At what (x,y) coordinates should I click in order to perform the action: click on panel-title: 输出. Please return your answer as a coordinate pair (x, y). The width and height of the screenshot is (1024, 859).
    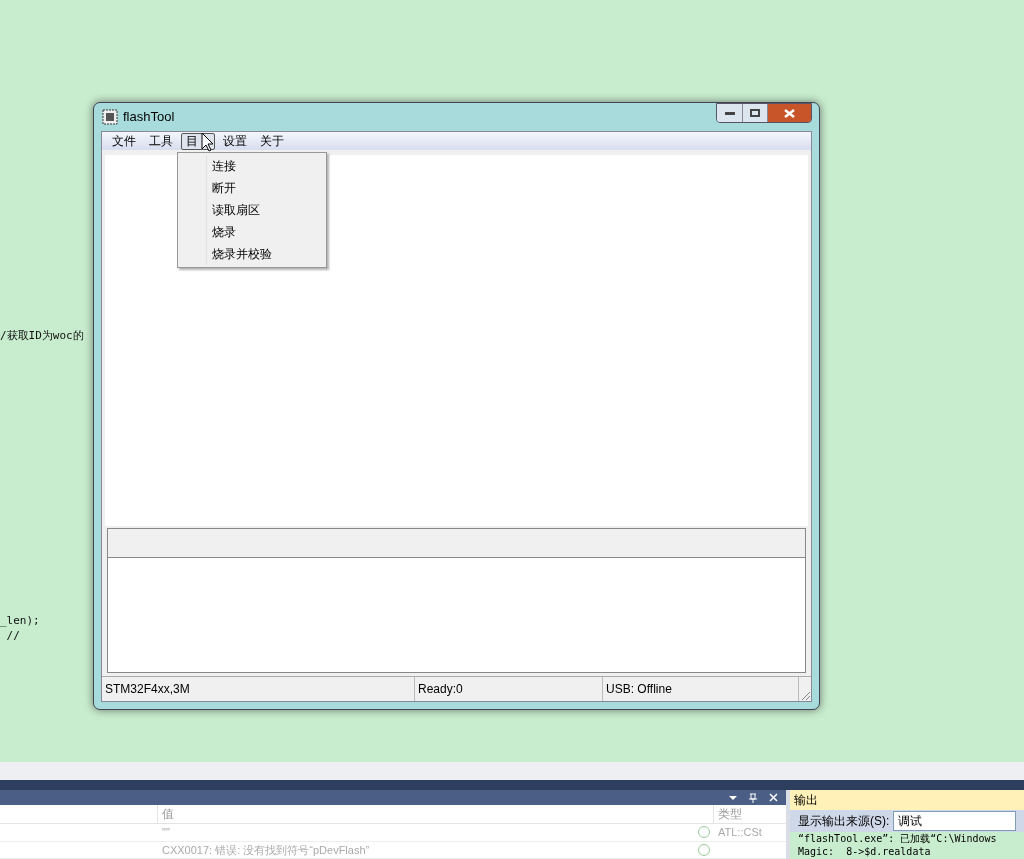
    Looking at the image, I should click on (907, 800).